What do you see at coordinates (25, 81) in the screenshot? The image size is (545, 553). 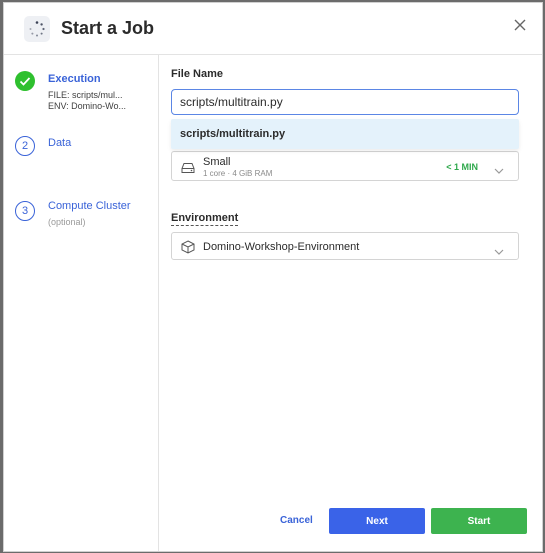 I see `check-icon` at bounding box center [25, 81].